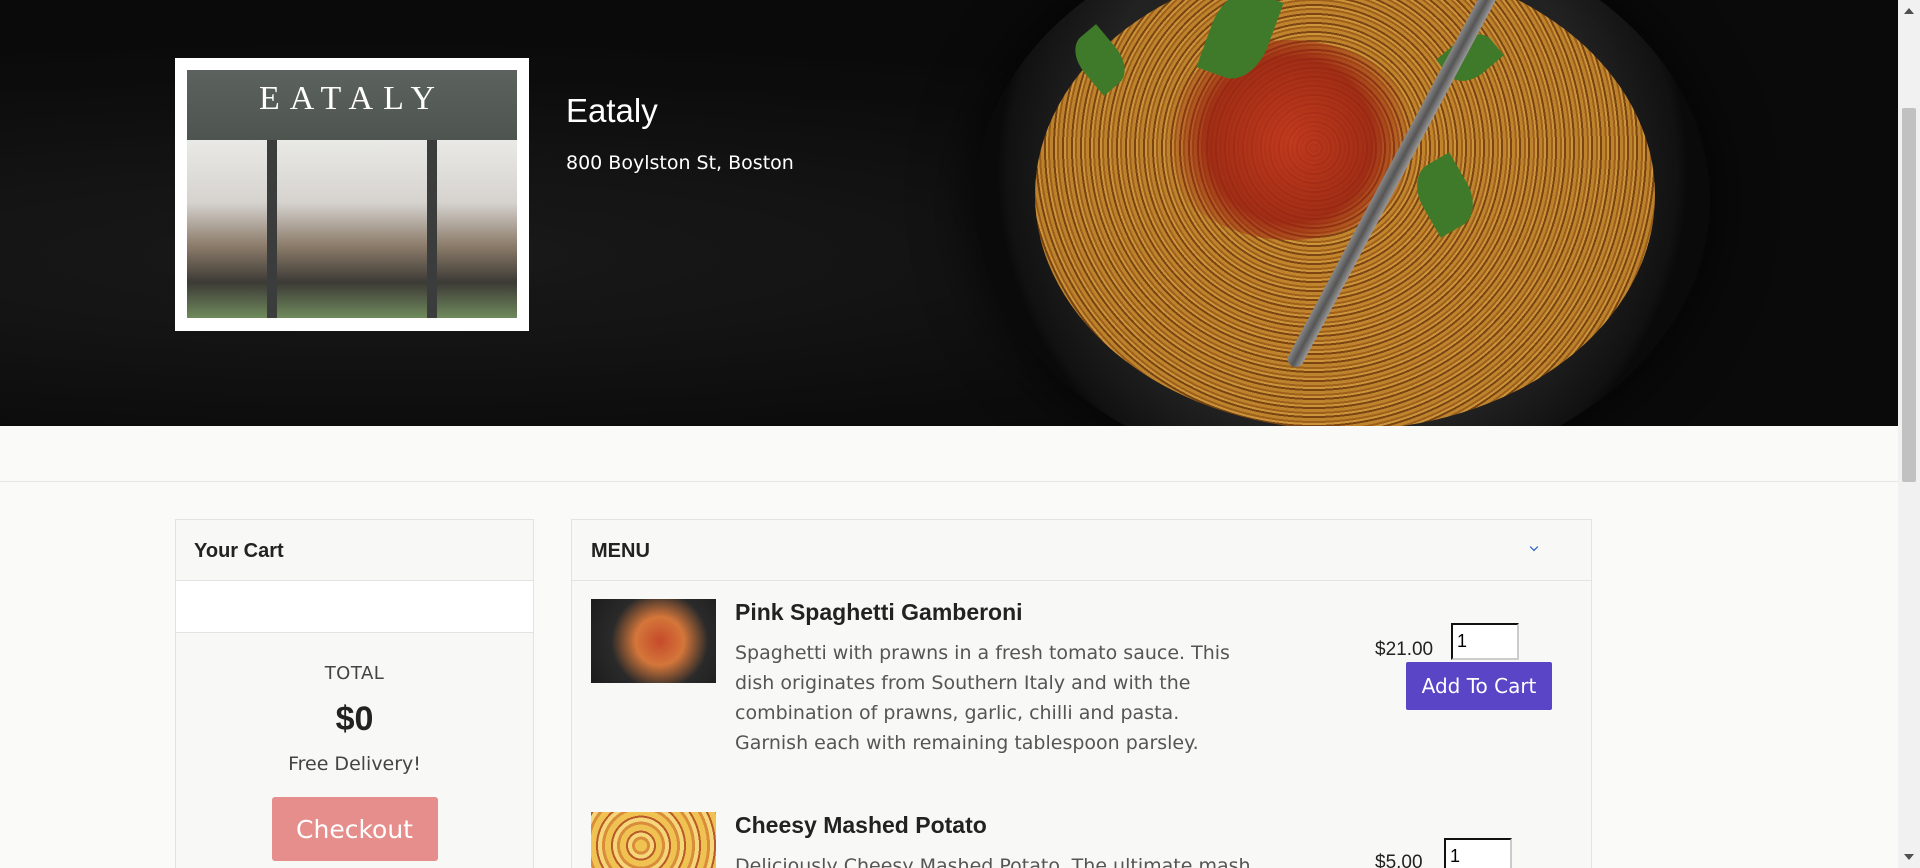  Describe the element at coordinates (612, 110) in the screenshot. I see `restaurant-name: Eataly` at that location.